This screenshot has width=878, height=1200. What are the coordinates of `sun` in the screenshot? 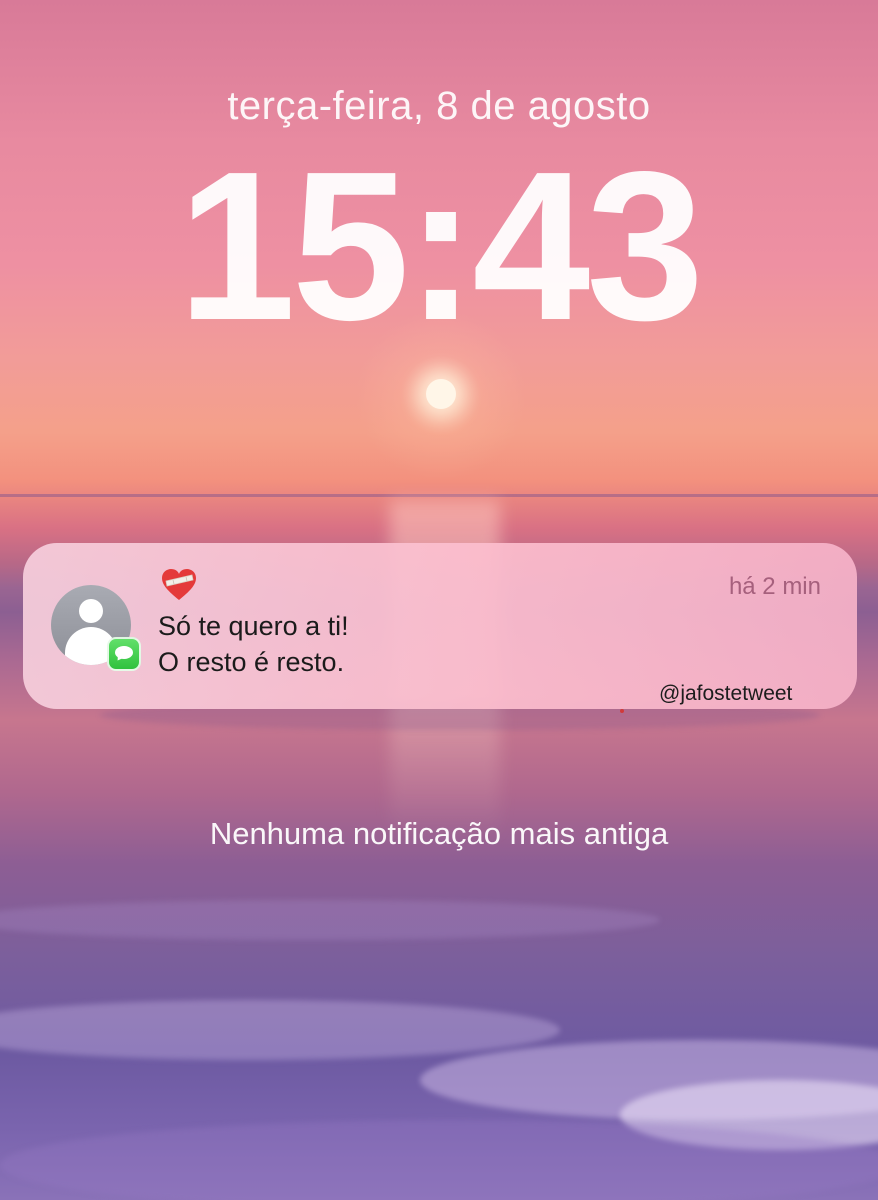 It's located at (441, 394).